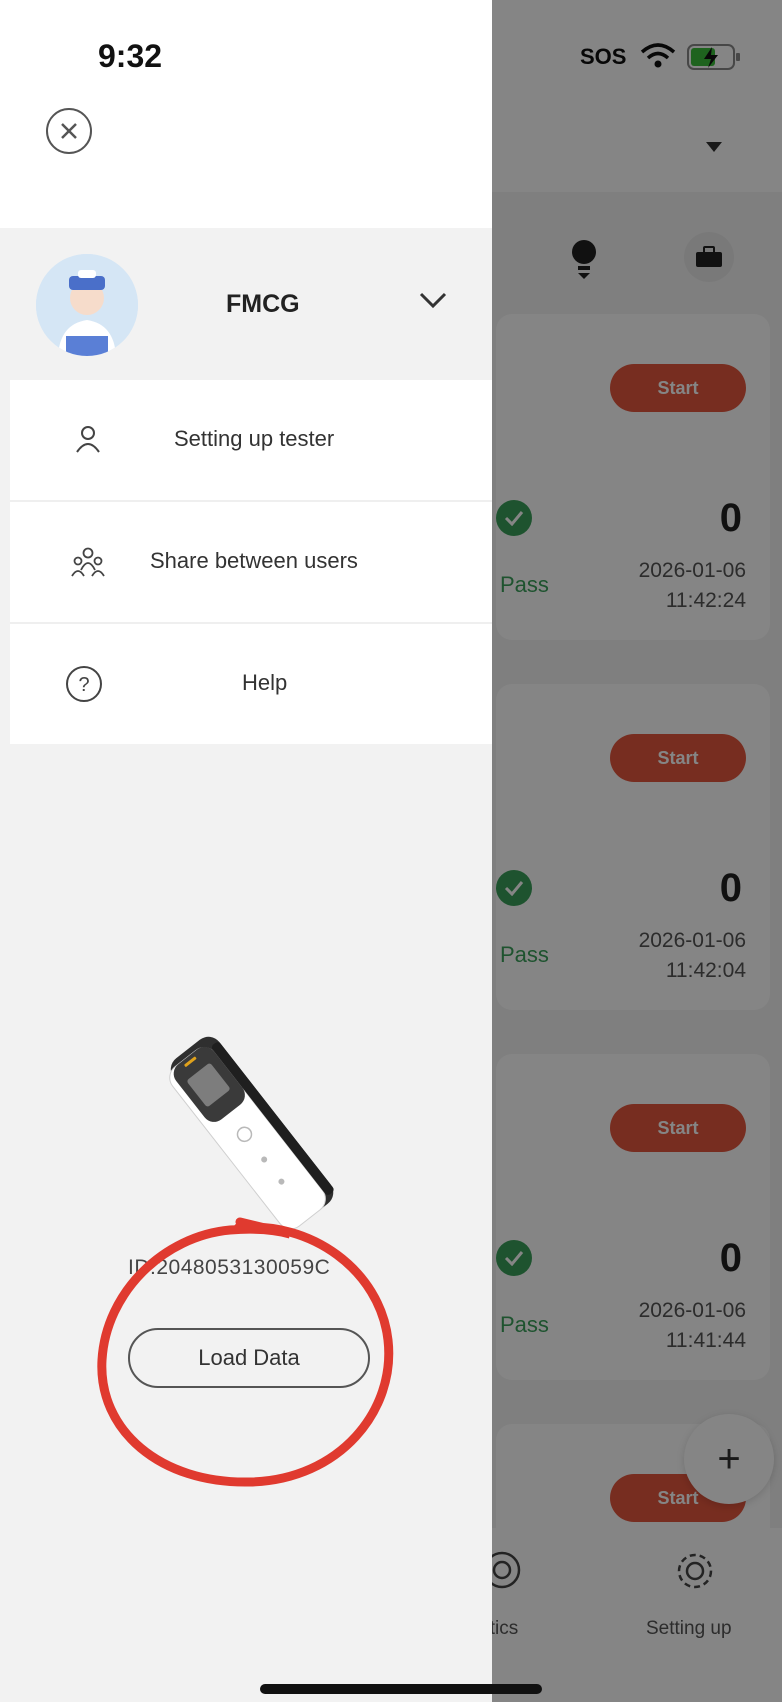 The height and width of the screenshot is (1702, 782). Describe the element at coordinates (433, 300) in the screenshot. I see `chevron-down-icon` at that location.